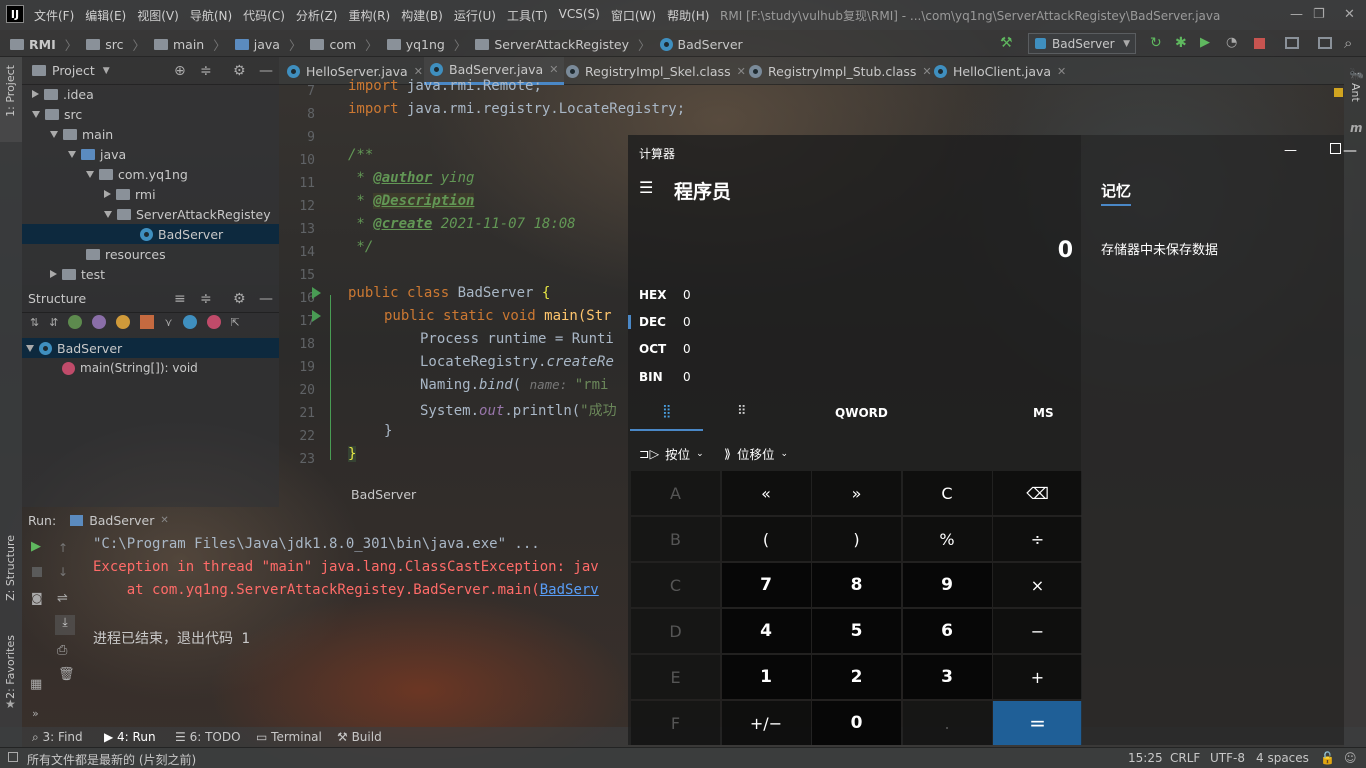 The image size is (1366, 768). I want to click on todo-tab: ☰ 6: TODO, so click(208, 737).